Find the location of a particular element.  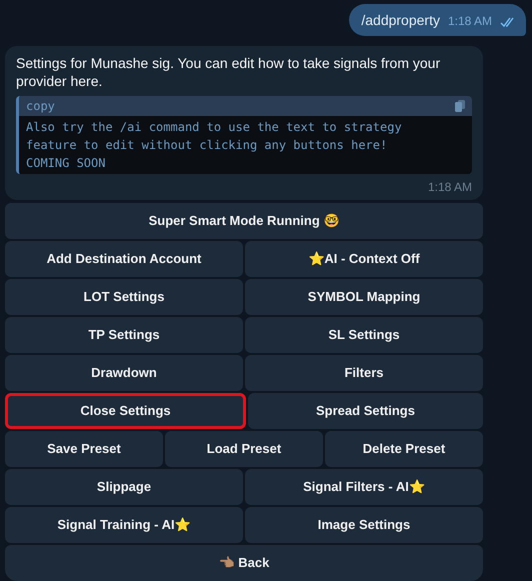

keyboard-button: TP Settings is located at coordinates (124, 335).